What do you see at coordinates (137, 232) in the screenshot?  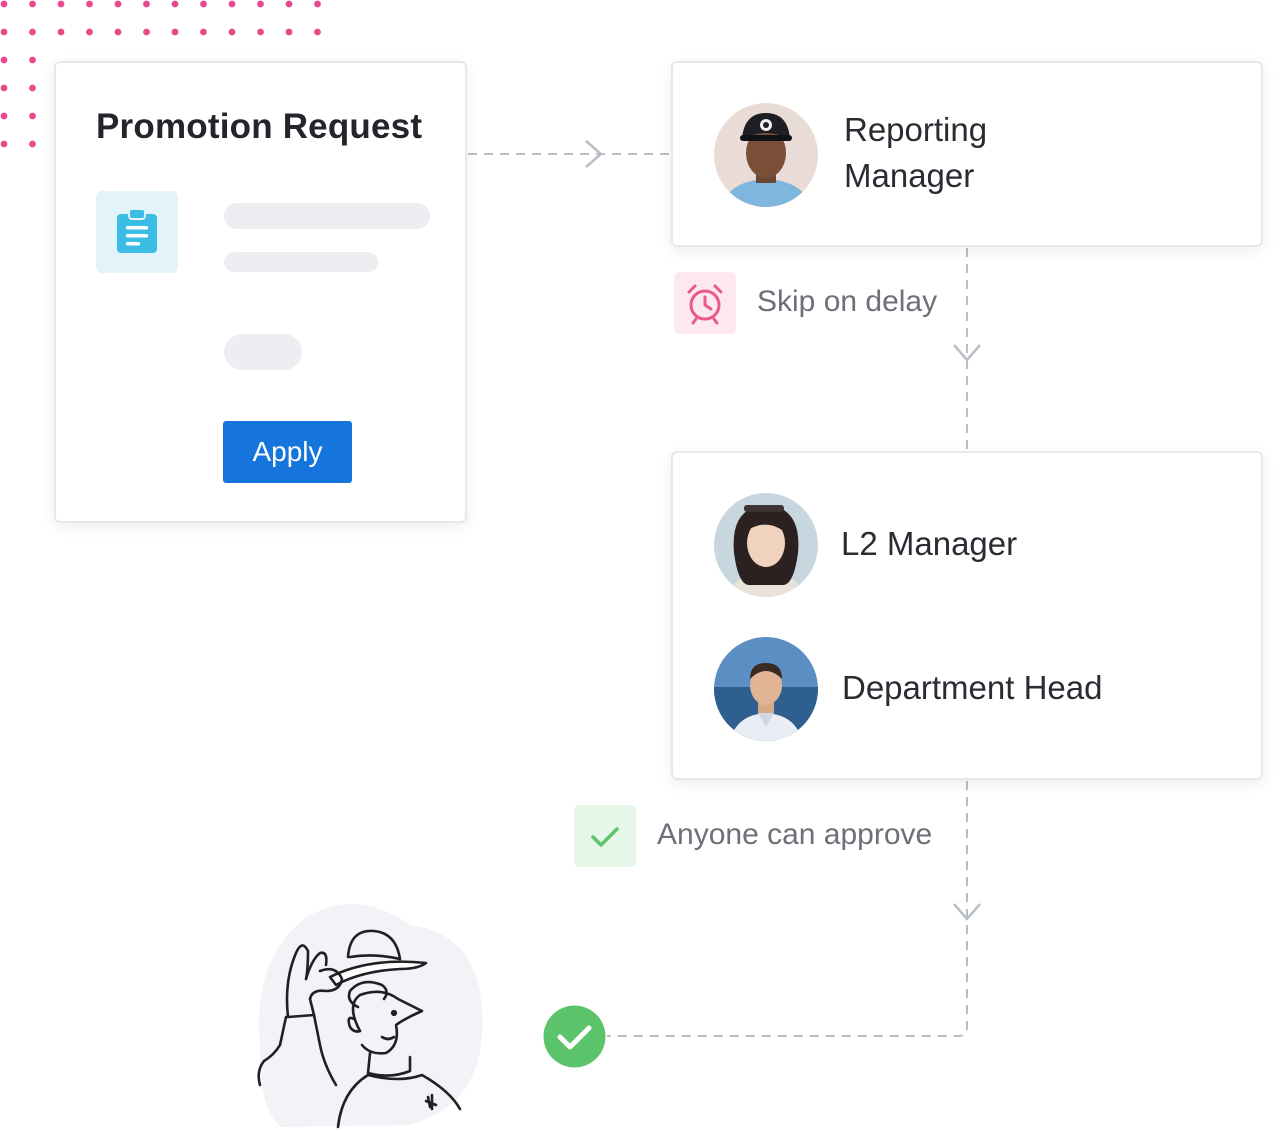 I see `clipboard-icon` at bounding box center [137, 232].